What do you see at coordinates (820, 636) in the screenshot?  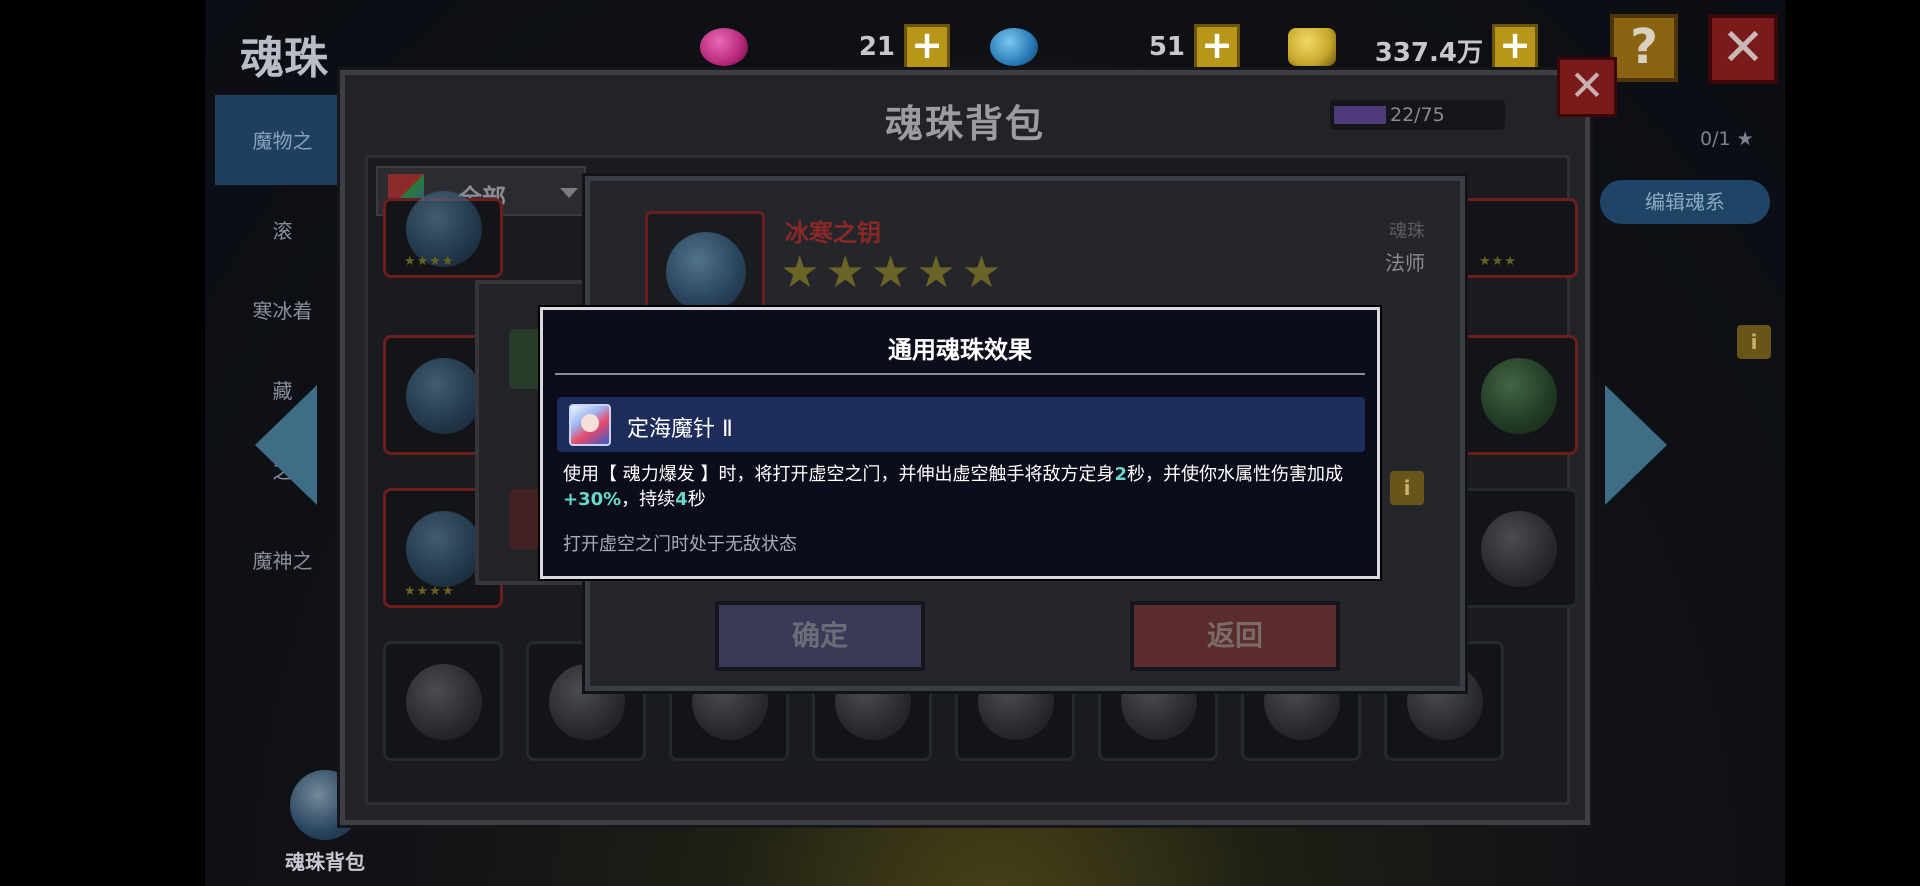 I see `confirm-button: 确定` at bounding box center [820, 636].